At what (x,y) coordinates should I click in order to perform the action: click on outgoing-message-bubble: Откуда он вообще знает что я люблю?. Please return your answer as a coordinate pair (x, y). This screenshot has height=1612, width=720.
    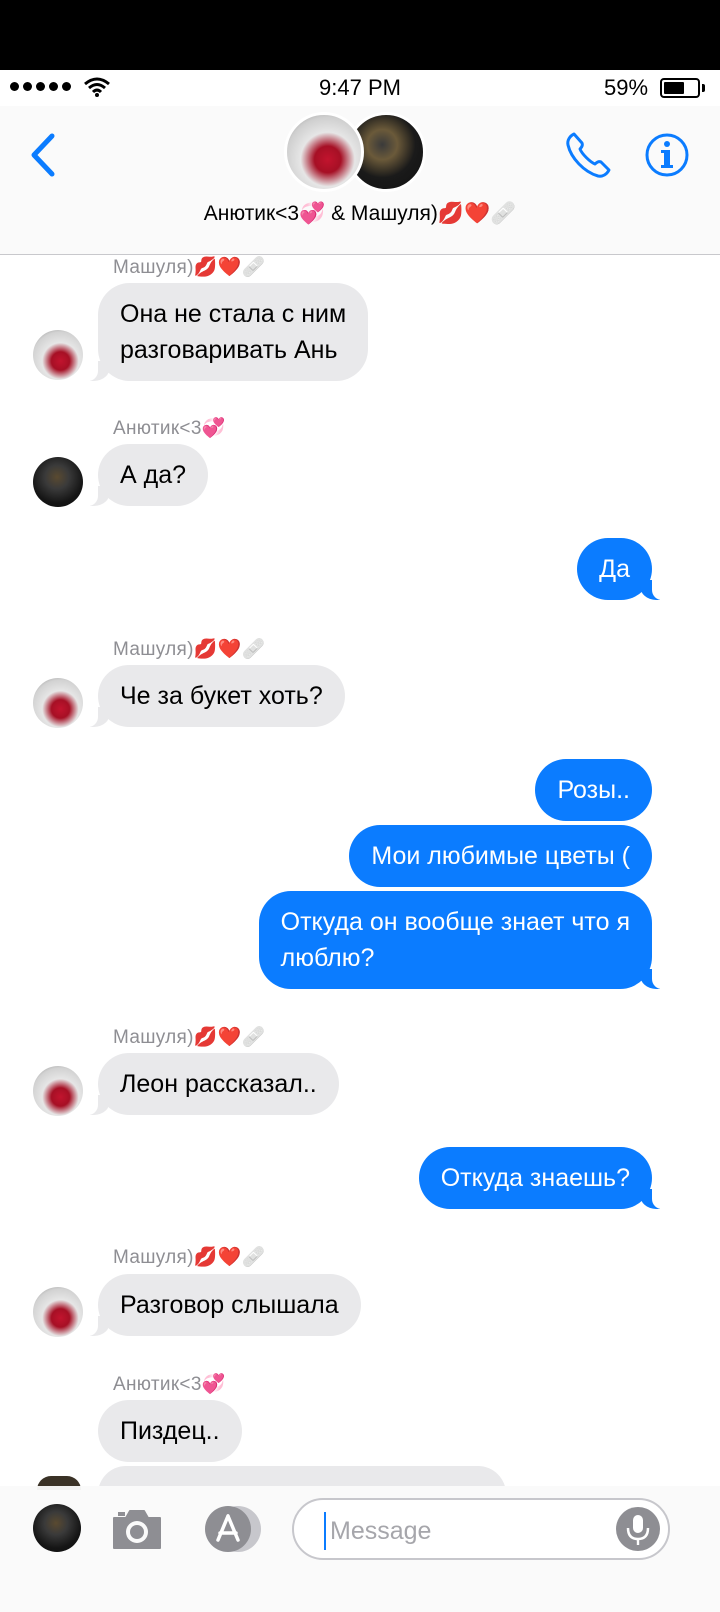
    Looking at the image, I should click on (462, 940).